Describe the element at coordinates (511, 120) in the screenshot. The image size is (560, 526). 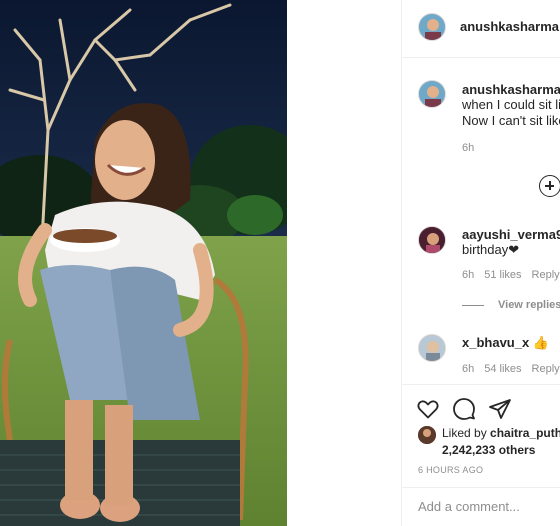
I see `caption-line-2: Now I can't sit like` at that location.